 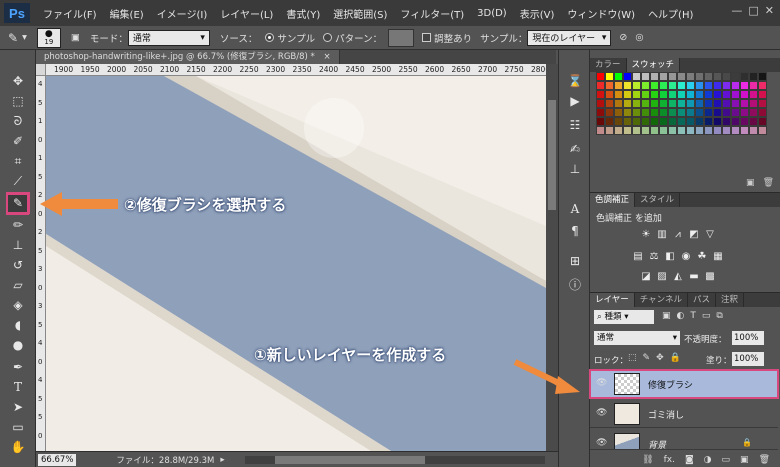 I want to click on arrow-step2, so click(x=79, y=204).